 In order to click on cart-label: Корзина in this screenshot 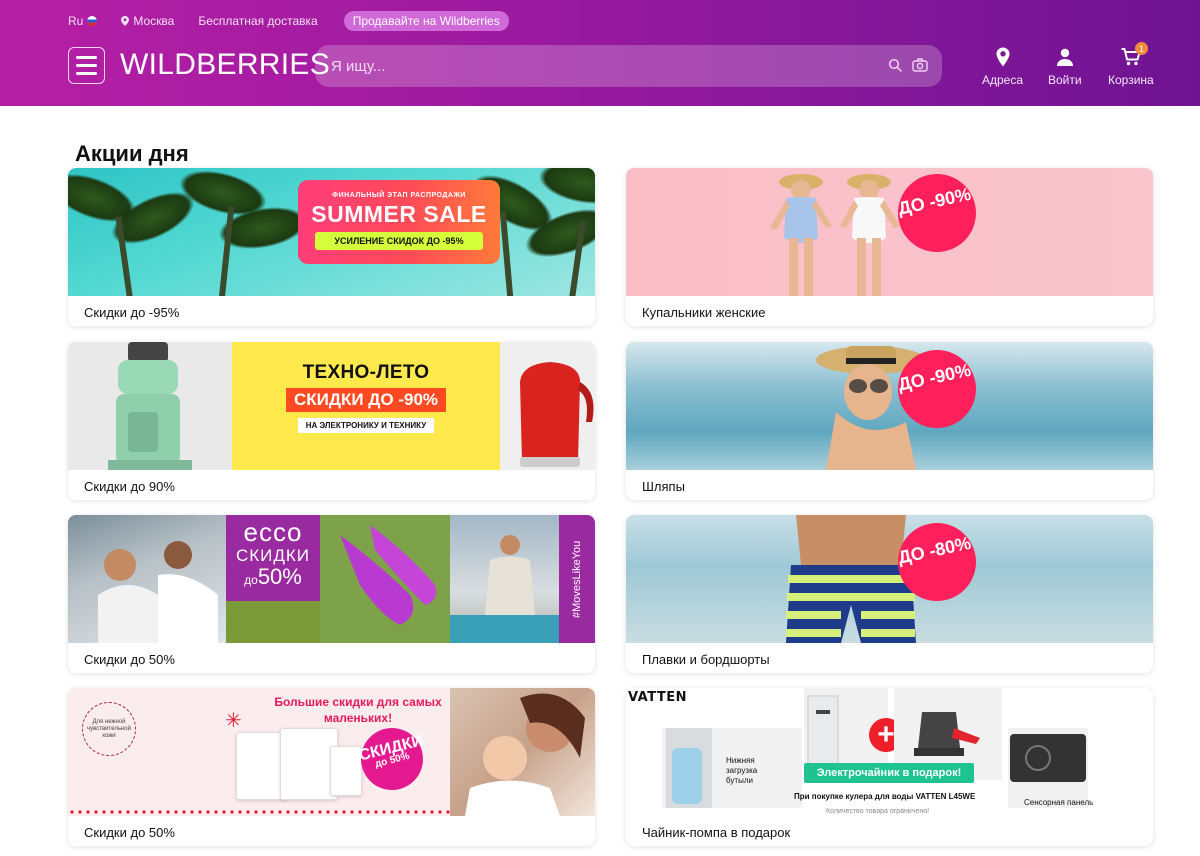, I will do `click(1131, 80)`.